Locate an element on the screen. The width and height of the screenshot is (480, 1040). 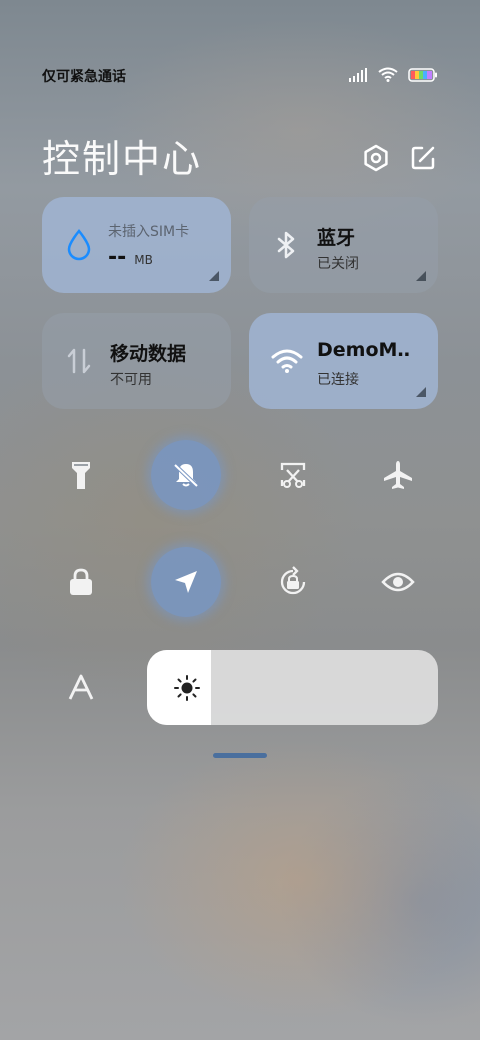
airplane-mode-toggle is located at coordinates (398, 475).